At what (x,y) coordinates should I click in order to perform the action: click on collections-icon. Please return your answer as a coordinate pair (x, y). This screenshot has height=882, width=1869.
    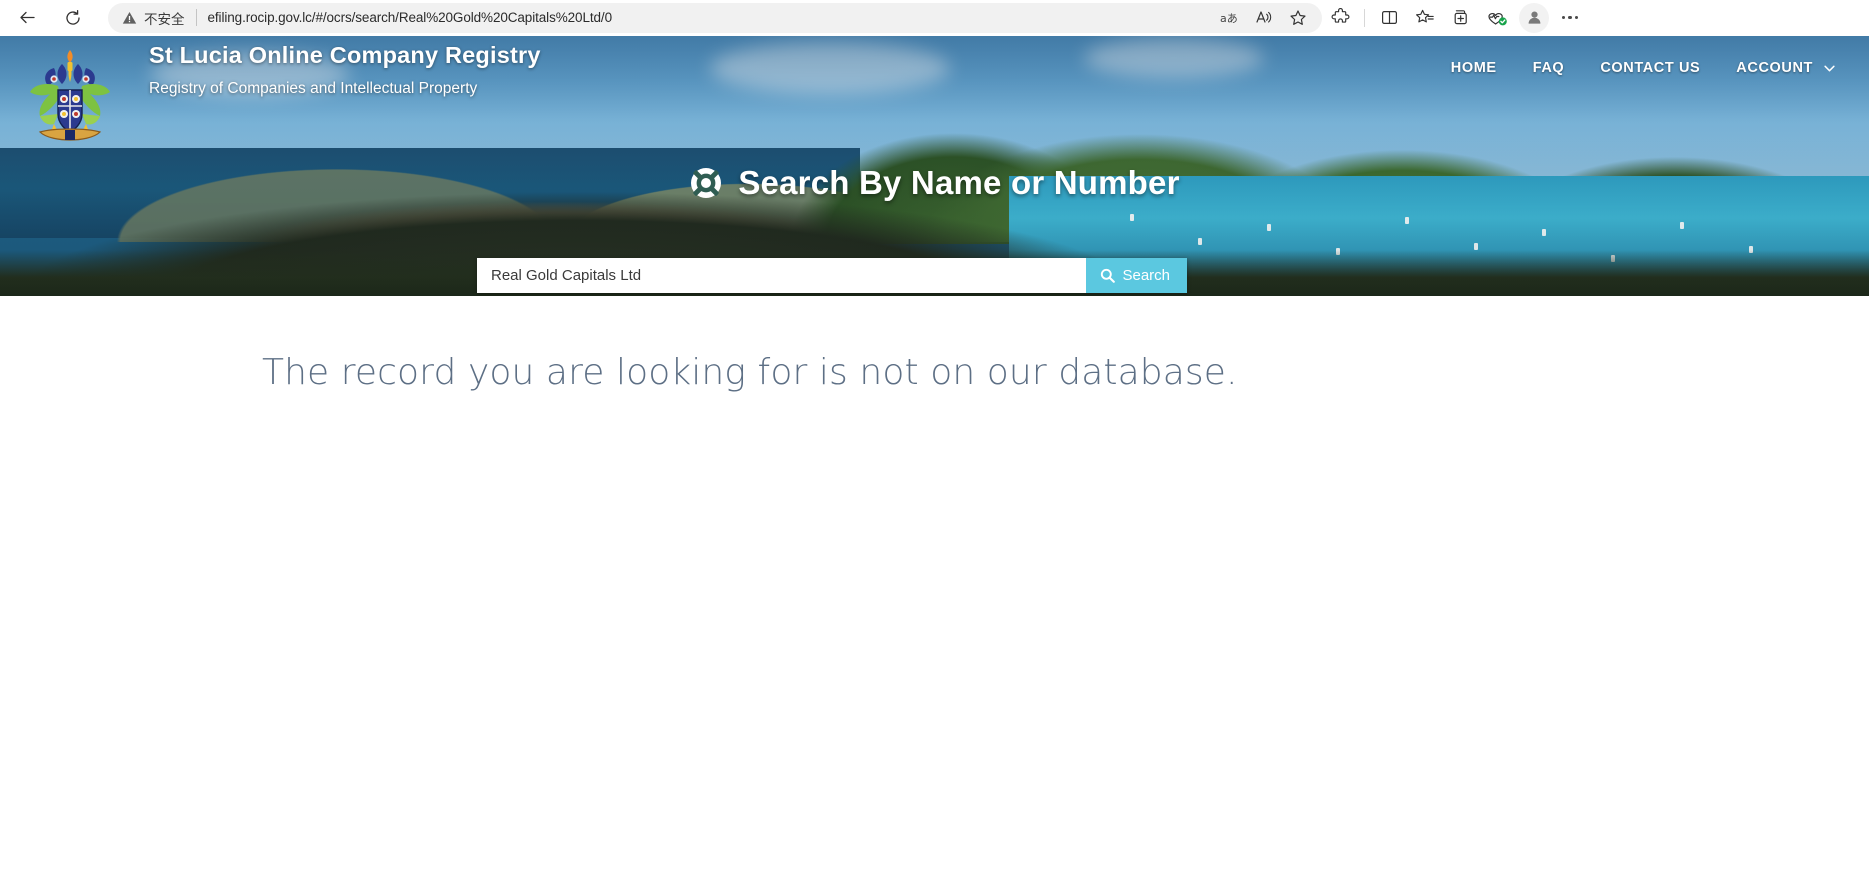
    Looking at the image, I should click on (1425, 16).